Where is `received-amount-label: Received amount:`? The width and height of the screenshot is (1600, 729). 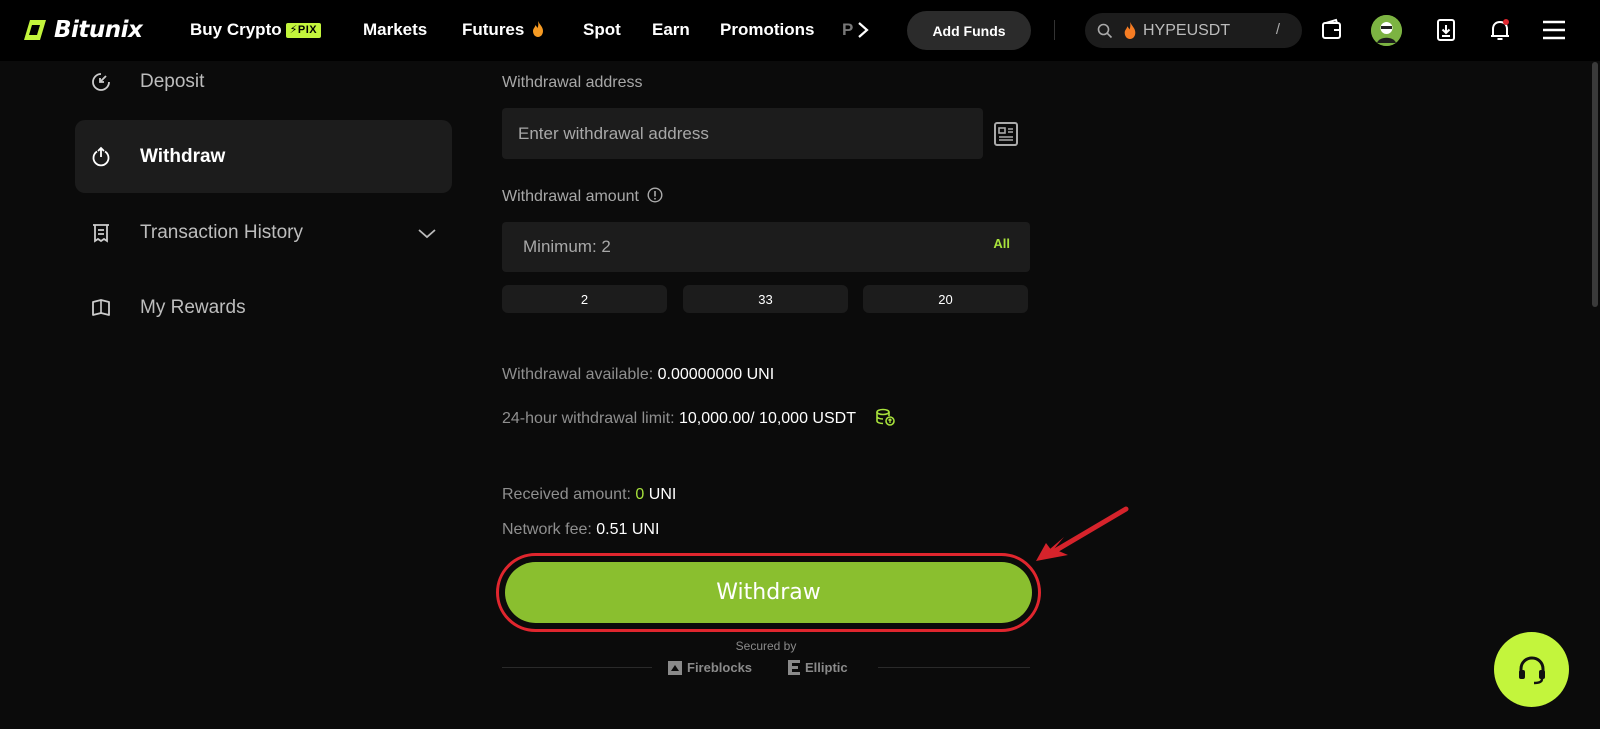 received-amount-label: Received amount: is located at coordinates (566, 494).